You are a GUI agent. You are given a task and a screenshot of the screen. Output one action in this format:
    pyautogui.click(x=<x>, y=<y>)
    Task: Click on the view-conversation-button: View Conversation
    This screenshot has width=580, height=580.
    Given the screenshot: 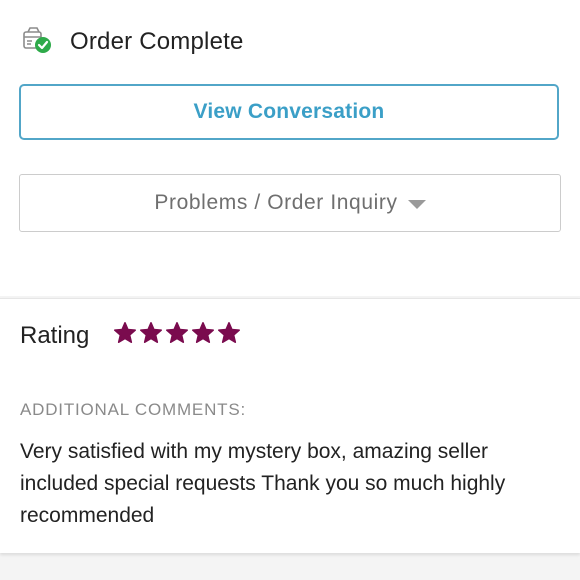 What is the action you would take?
    pyautogui.click(x=289, y=112)
    